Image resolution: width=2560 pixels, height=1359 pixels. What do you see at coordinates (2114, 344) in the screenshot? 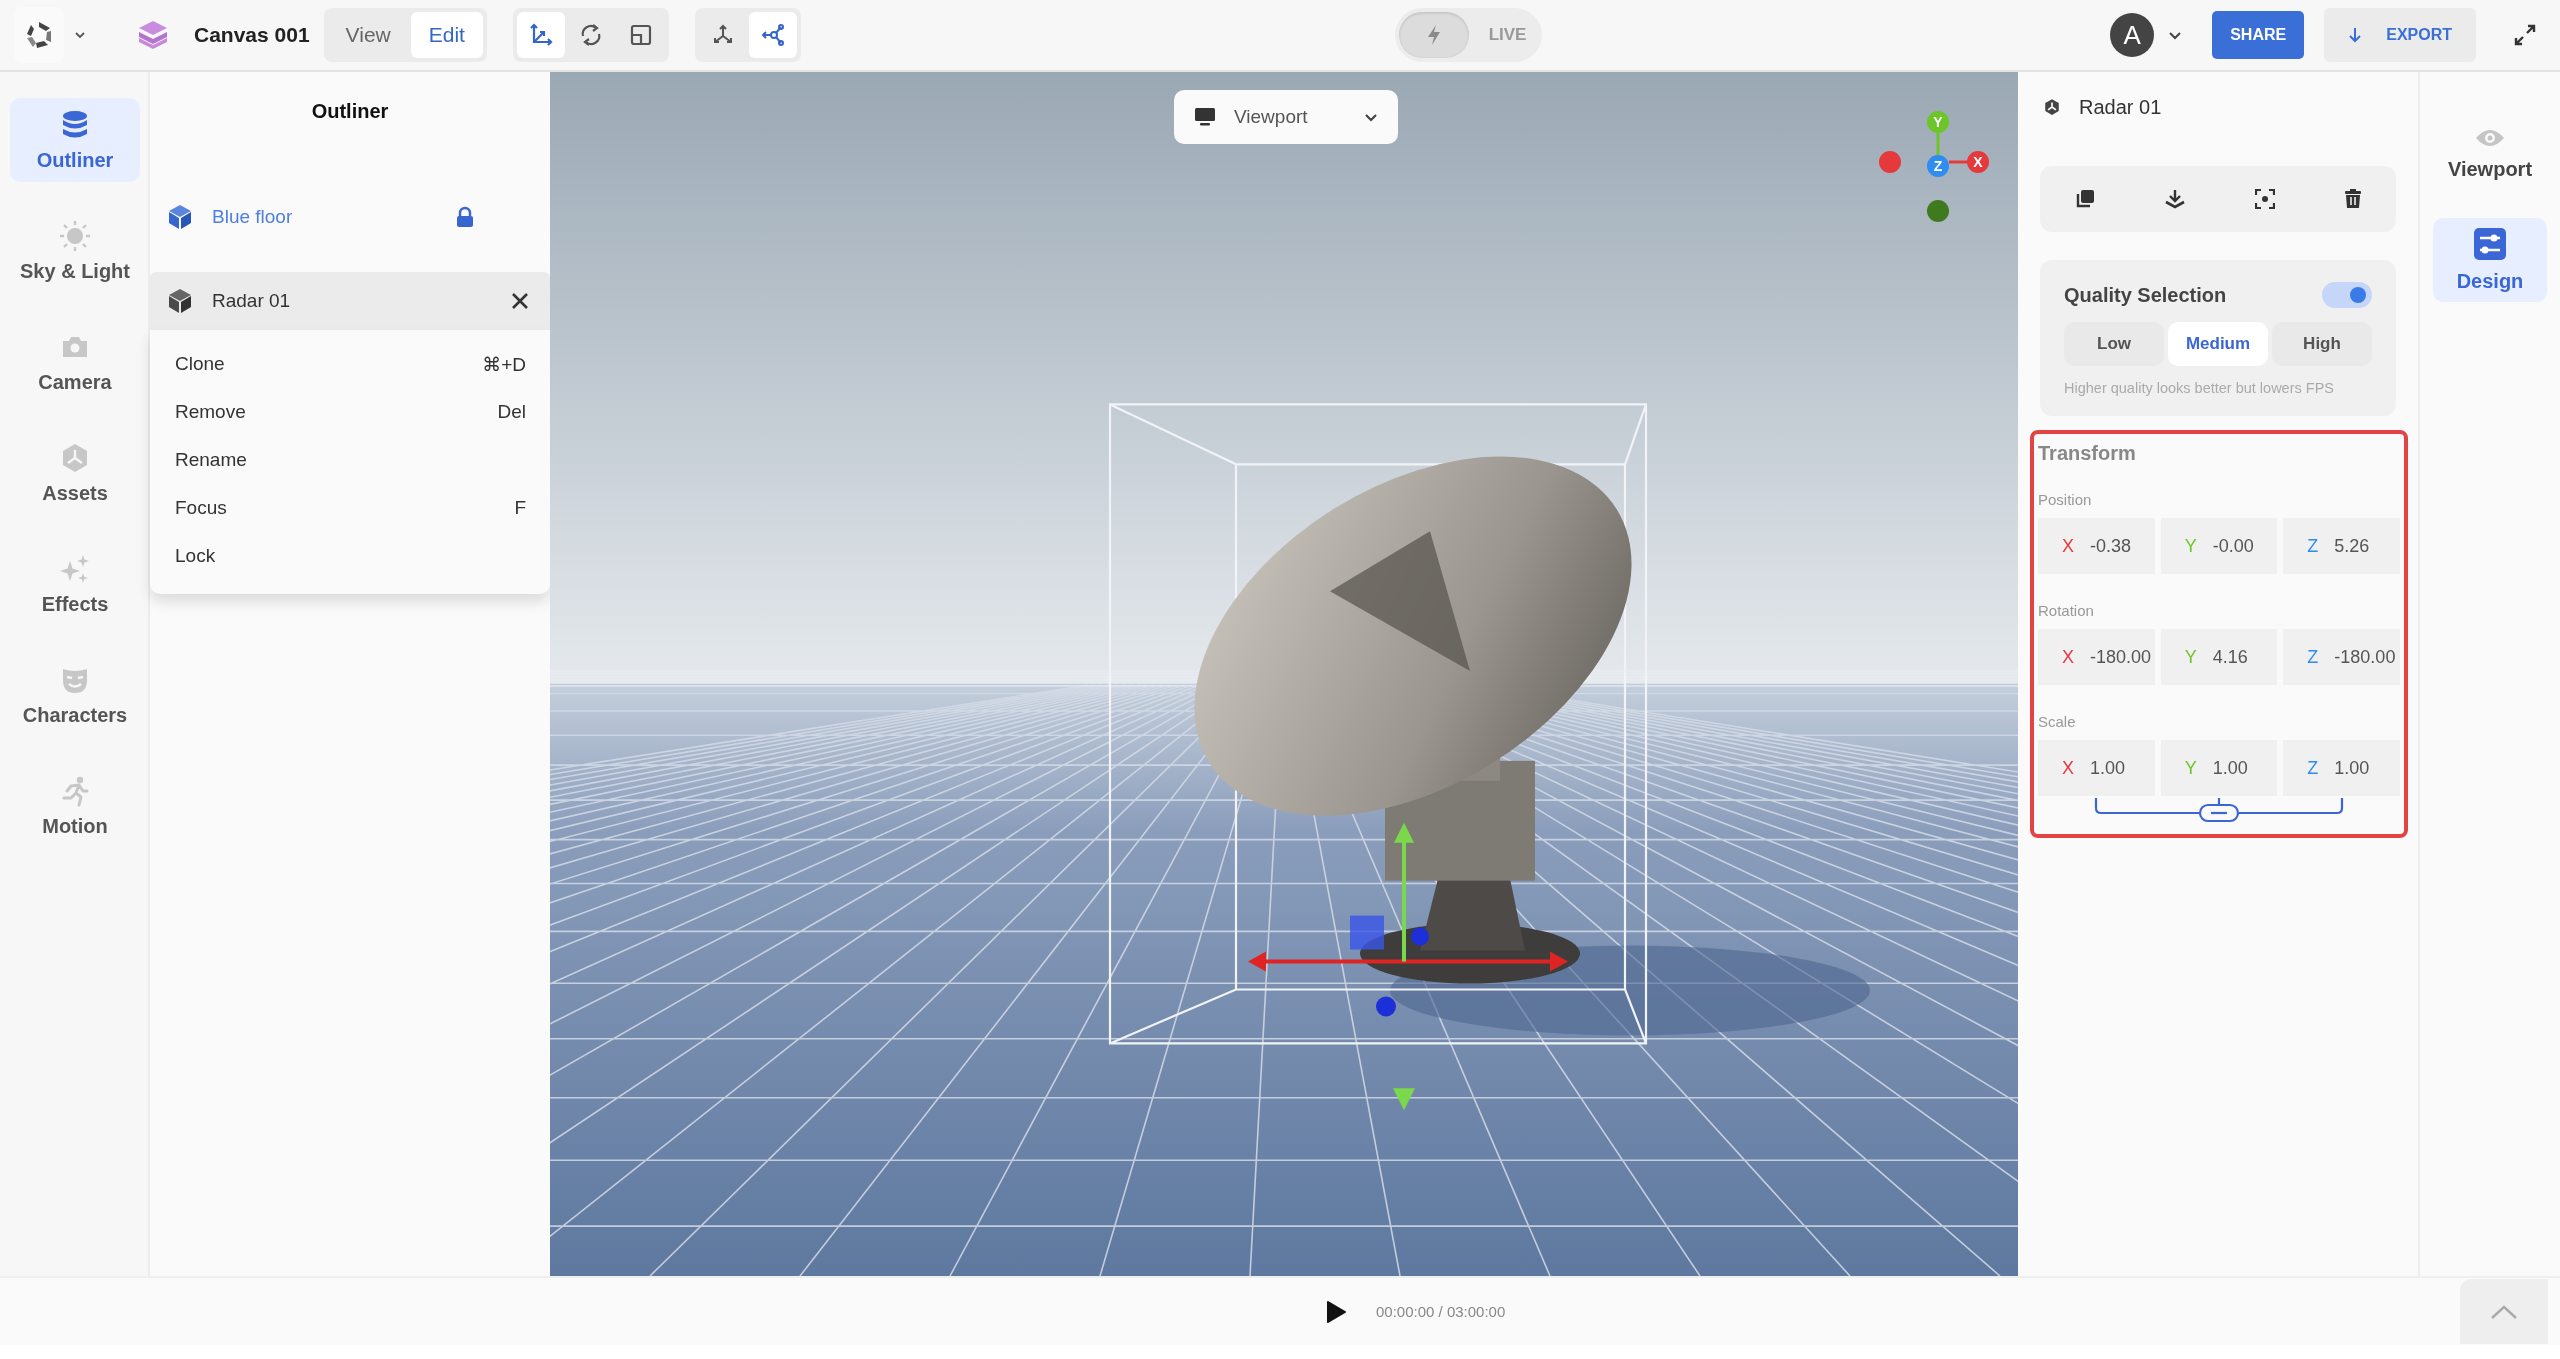
I see `quality-option: Low` at bounding box center [2114, 344].